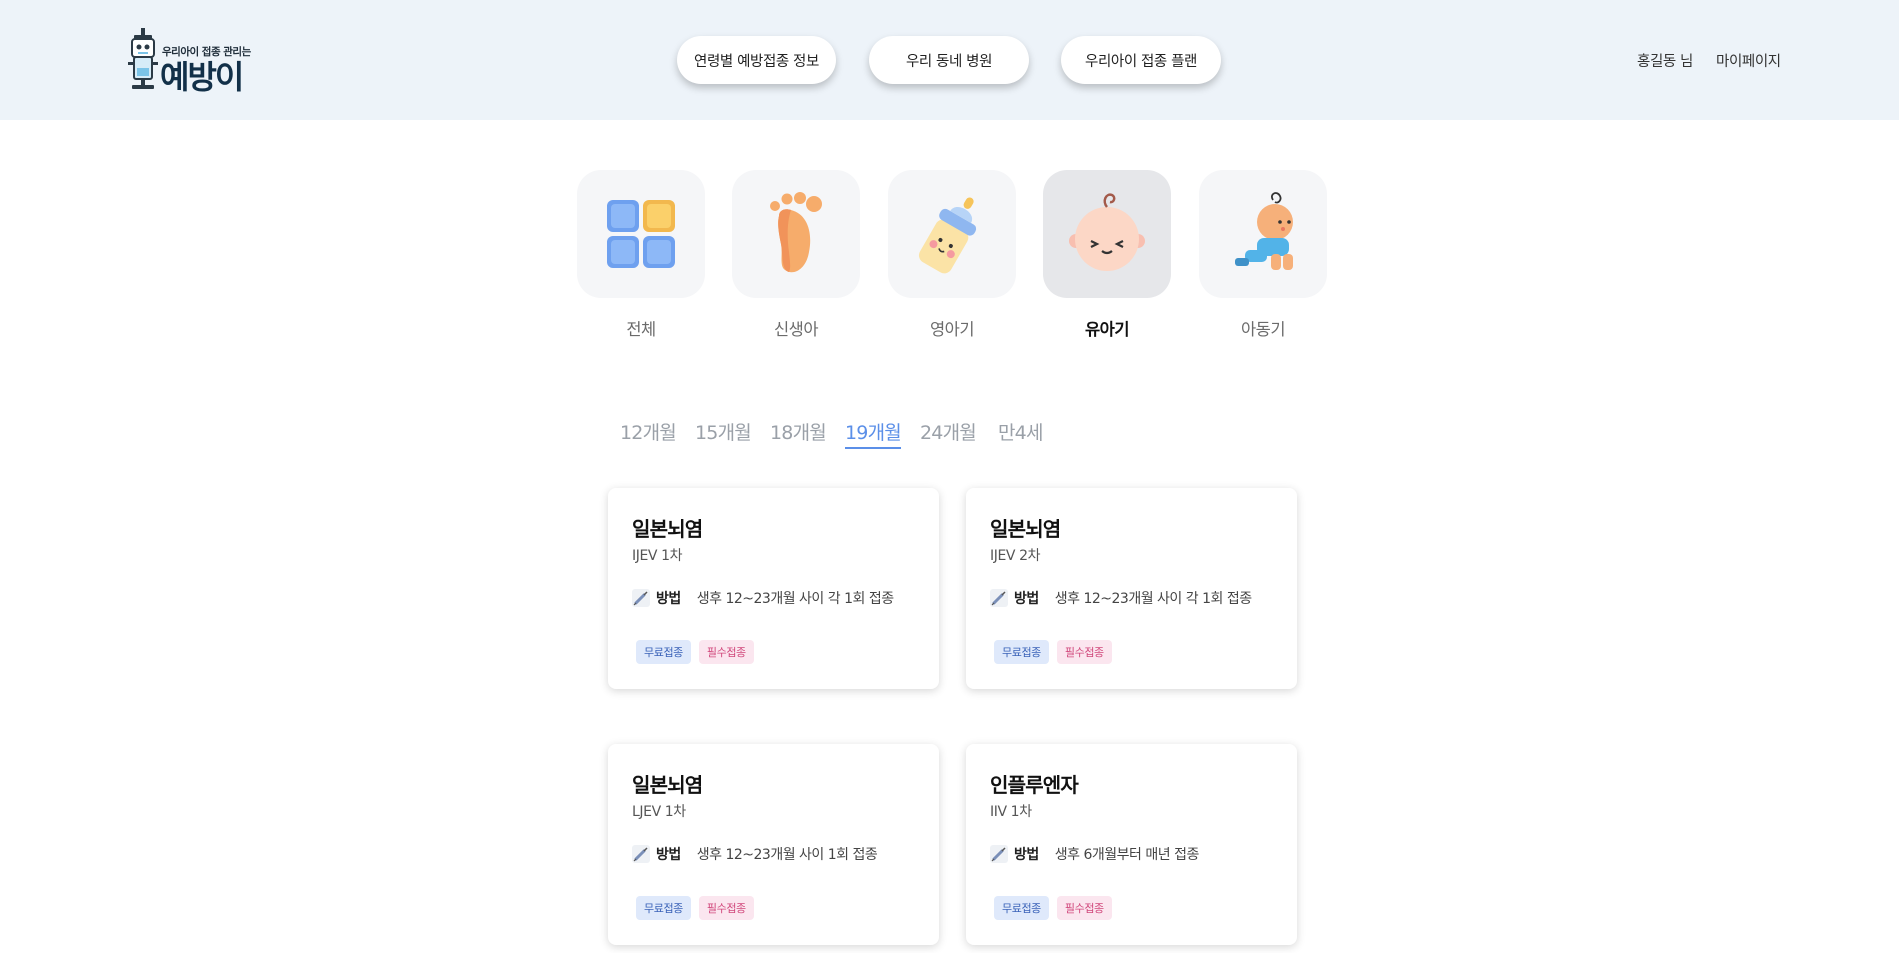 The image size is (1899, 953). I want to click on tab-24-months: 24개월, so click(948, 431).